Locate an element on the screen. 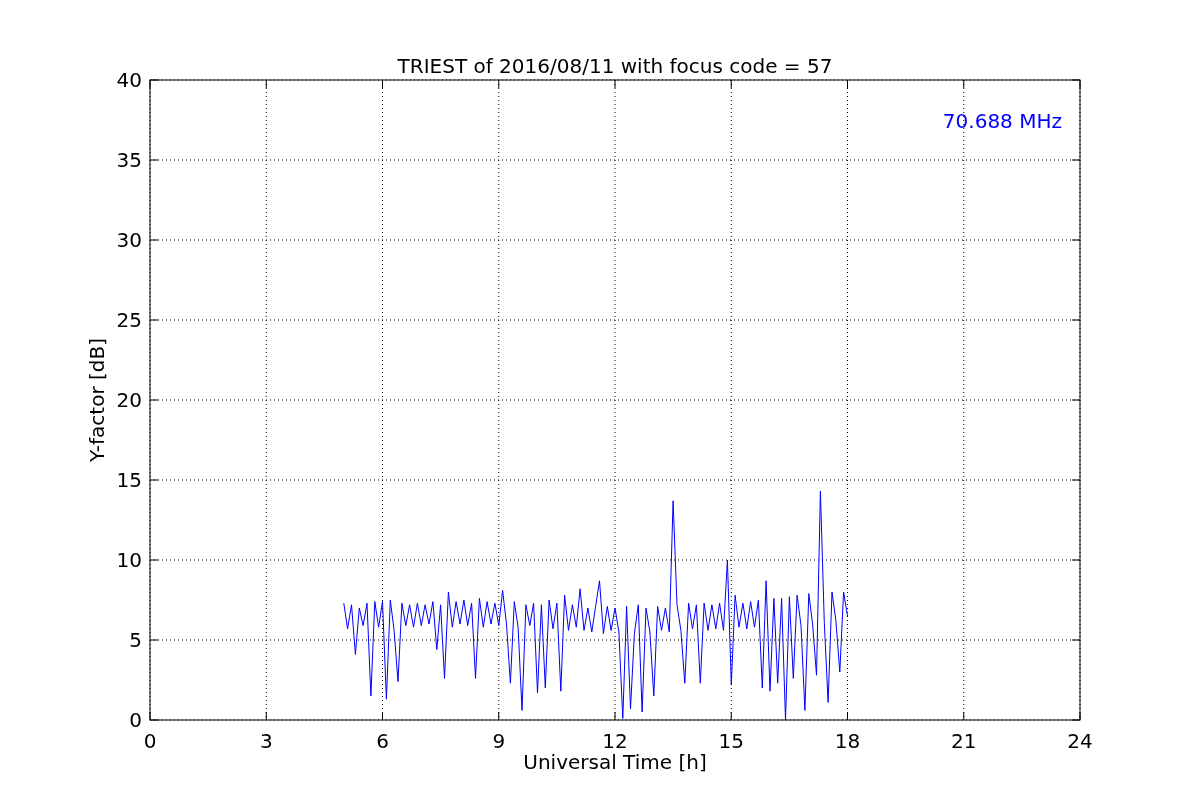 This screenshot has height=800, width=1200. tick-label: 18 is located at coordinates (847, 741).